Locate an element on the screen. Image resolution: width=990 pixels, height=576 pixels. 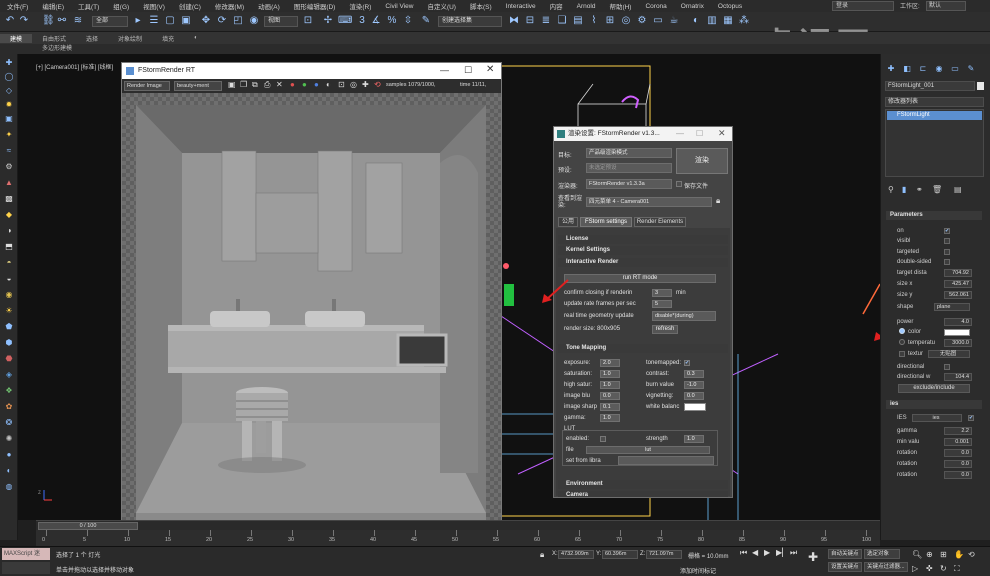
maxscript-output is located at coordinates (26, 568).